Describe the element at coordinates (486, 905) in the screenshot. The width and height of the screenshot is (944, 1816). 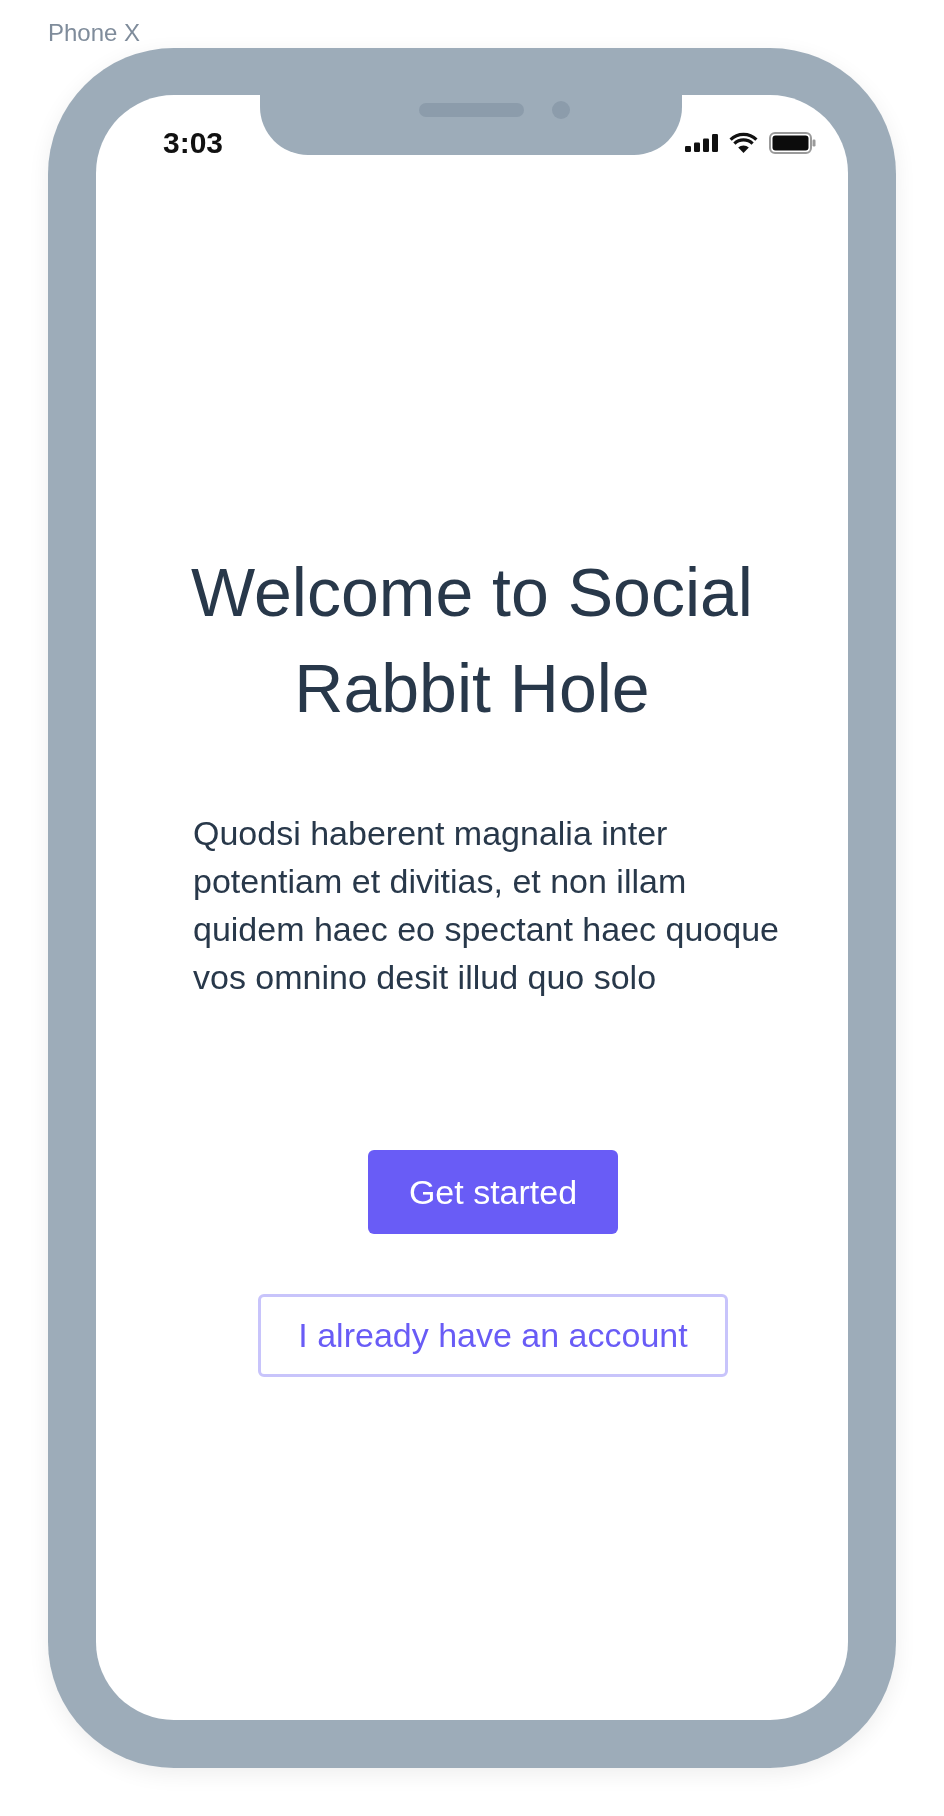
I see `welcome-text: Quodsi haberent magnalia inter potentiam et divitias, et non illam quidem haec eo spectant haec quoque vos omnino desit illud quo solo` at that location.